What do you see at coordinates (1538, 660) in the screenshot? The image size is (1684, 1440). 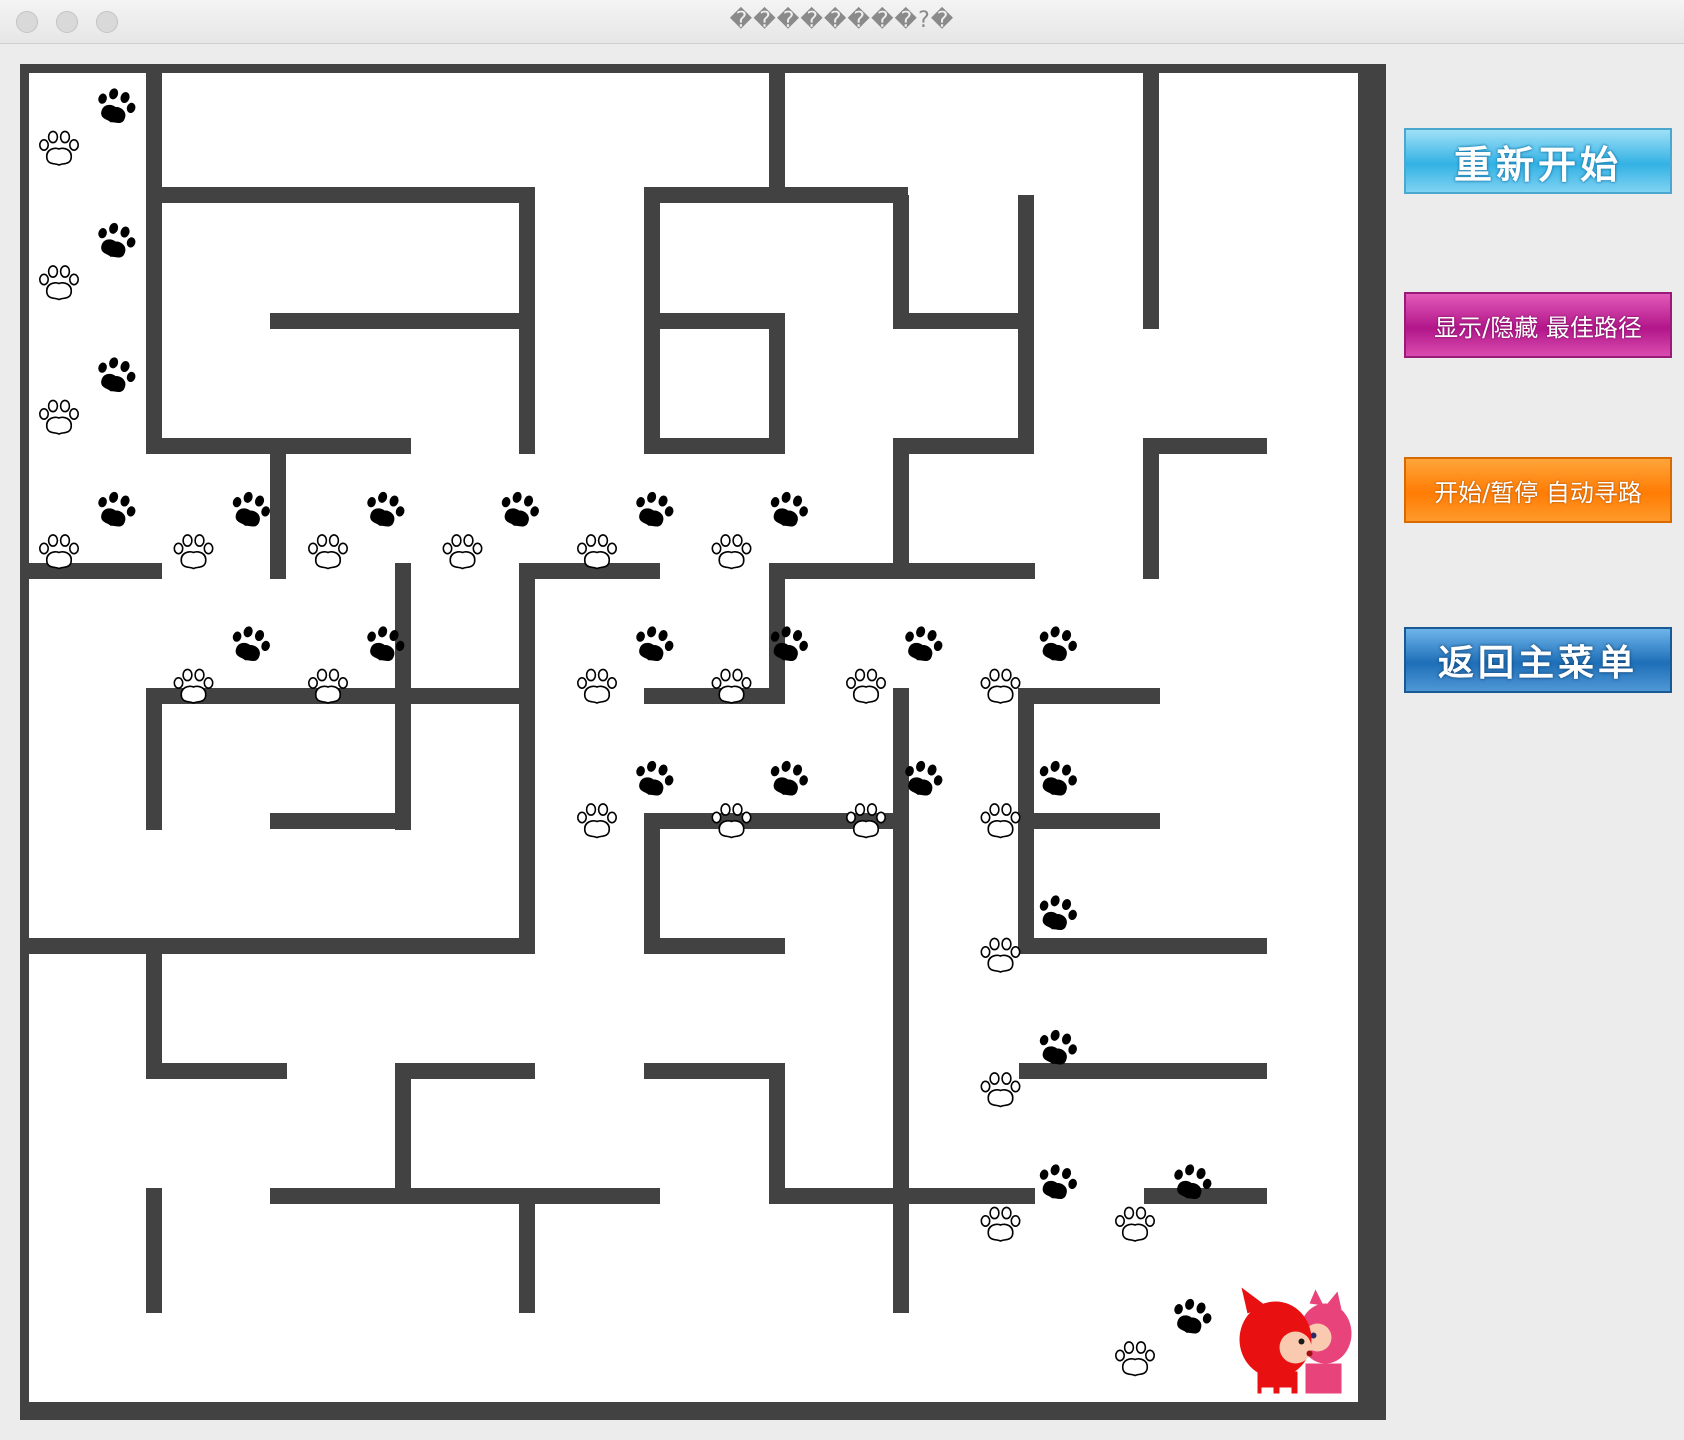 I see `main-menu-button: 返回主菜单` at bounding box center [1538, 660].